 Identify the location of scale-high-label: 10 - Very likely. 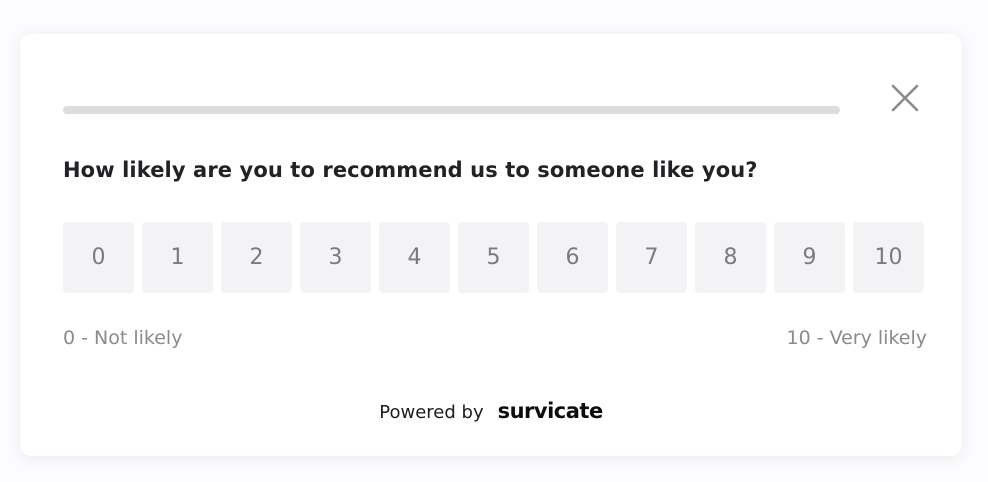
(856, 338).